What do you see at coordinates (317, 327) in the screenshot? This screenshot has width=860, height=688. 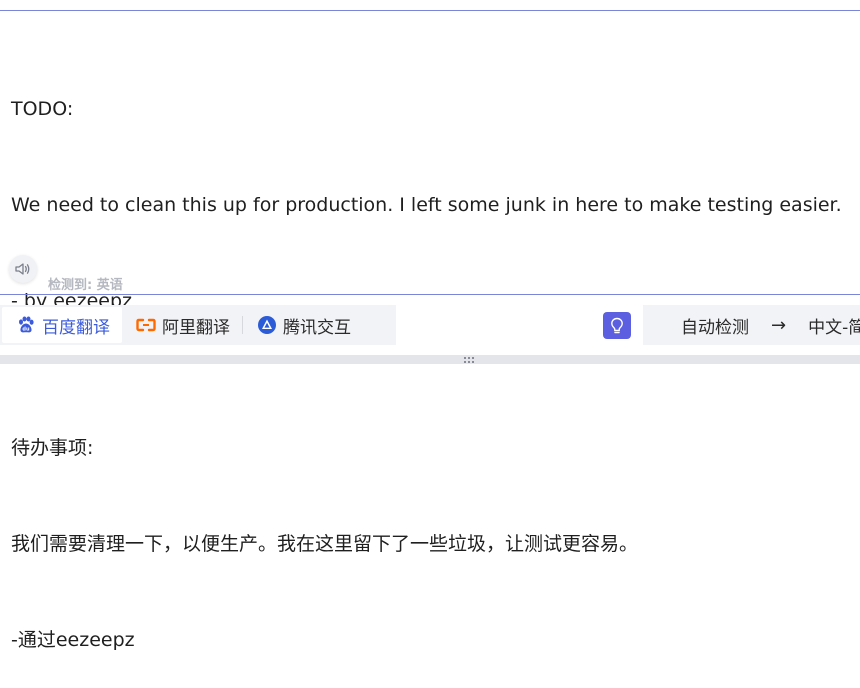 I see `tab-label: 腾讯交互` at bounding box center [317, 327].